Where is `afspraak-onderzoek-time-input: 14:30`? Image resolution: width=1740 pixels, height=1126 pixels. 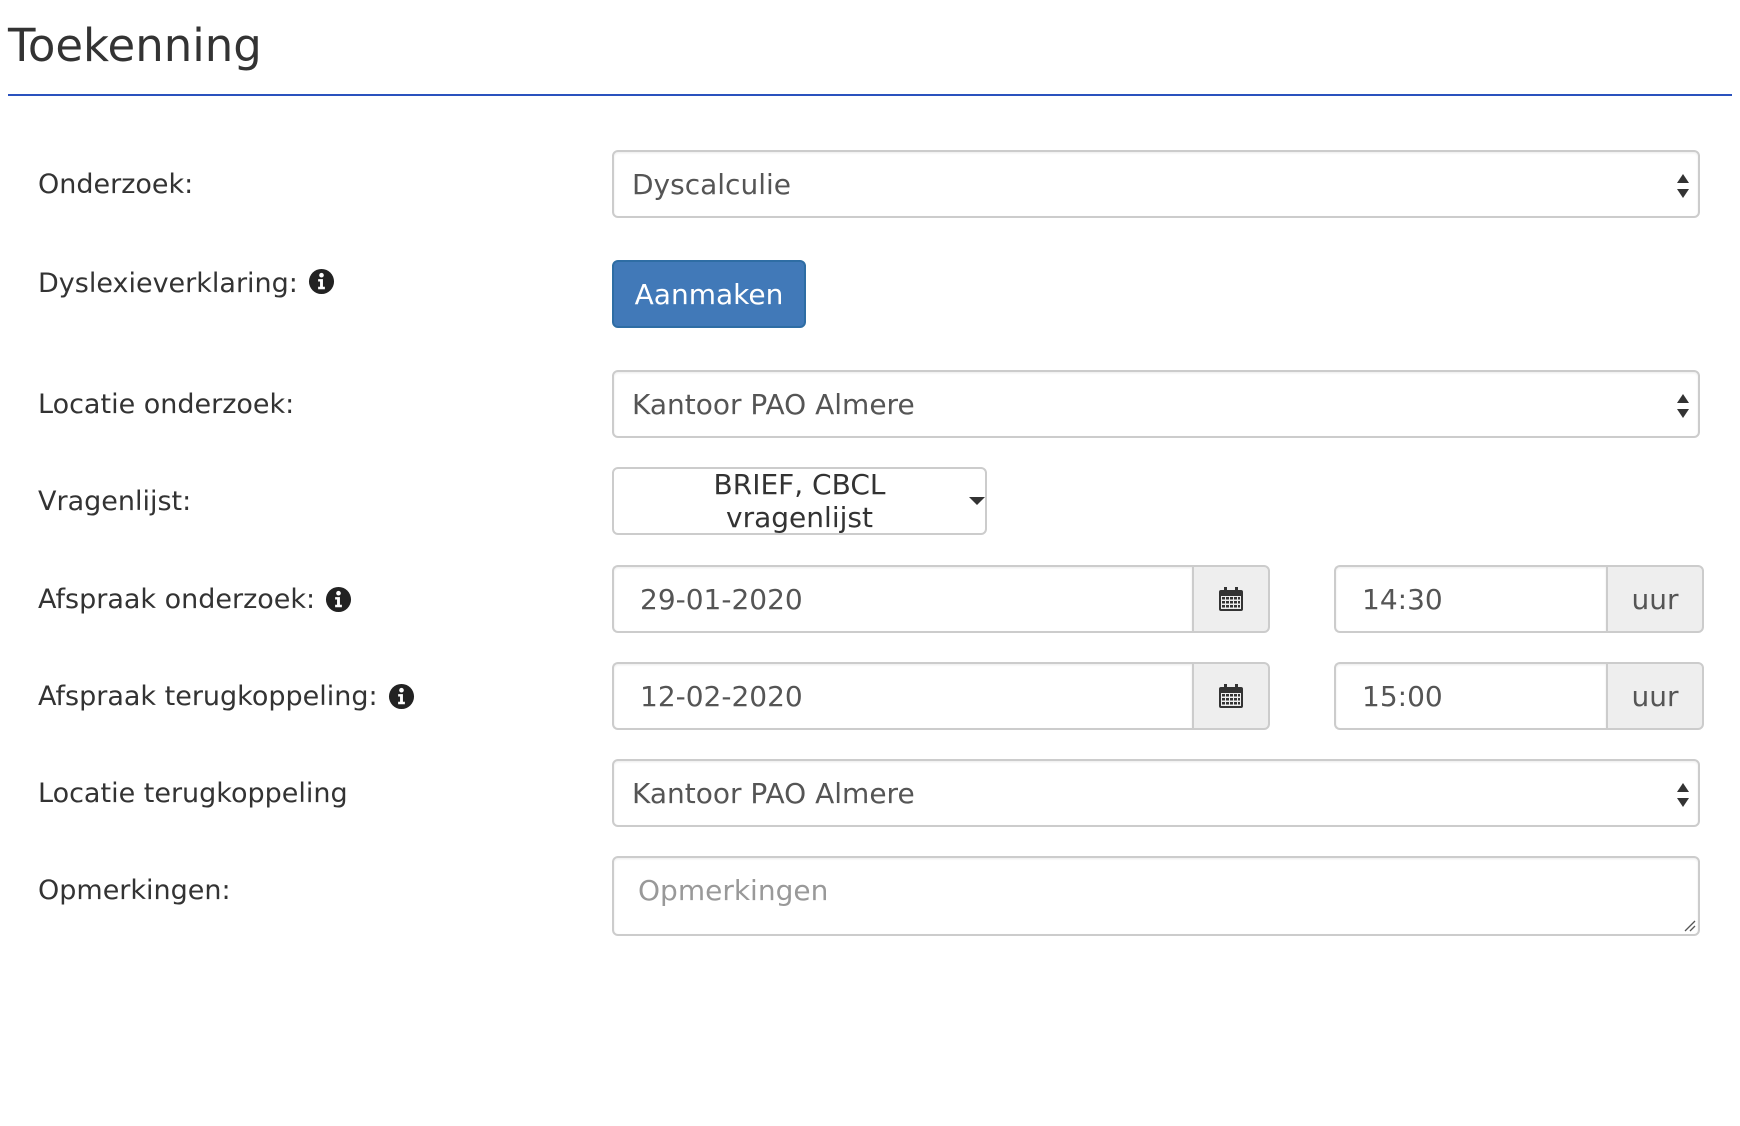
afspraak-onderzoek-time-input: 14:30 is located at coordinates (1470, 599).